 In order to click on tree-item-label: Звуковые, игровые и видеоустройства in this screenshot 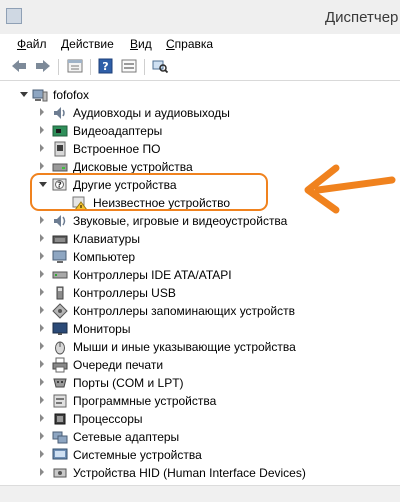, I will do `click(180, 221)`.